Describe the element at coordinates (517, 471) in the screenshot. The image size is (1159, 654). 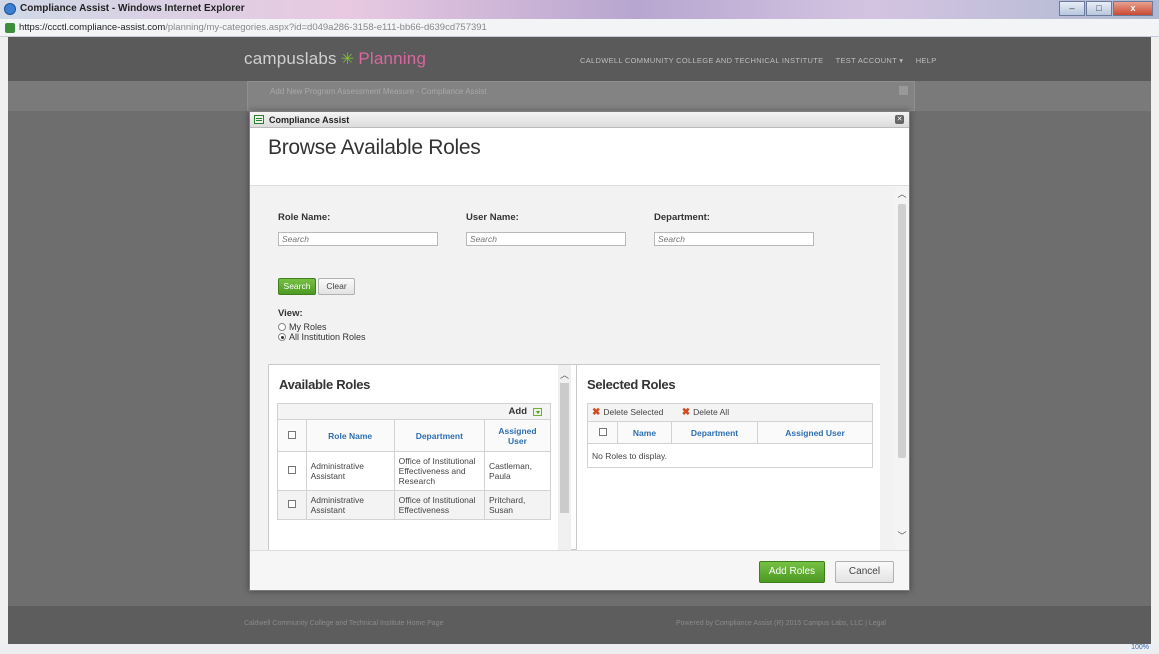
I see `assigned-user-cell: Castleman, Paula` at that location.